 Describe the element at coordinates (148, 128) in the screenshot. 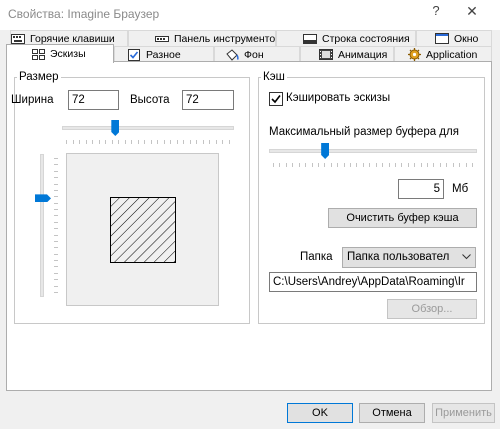

I see `width-slider` at that location.